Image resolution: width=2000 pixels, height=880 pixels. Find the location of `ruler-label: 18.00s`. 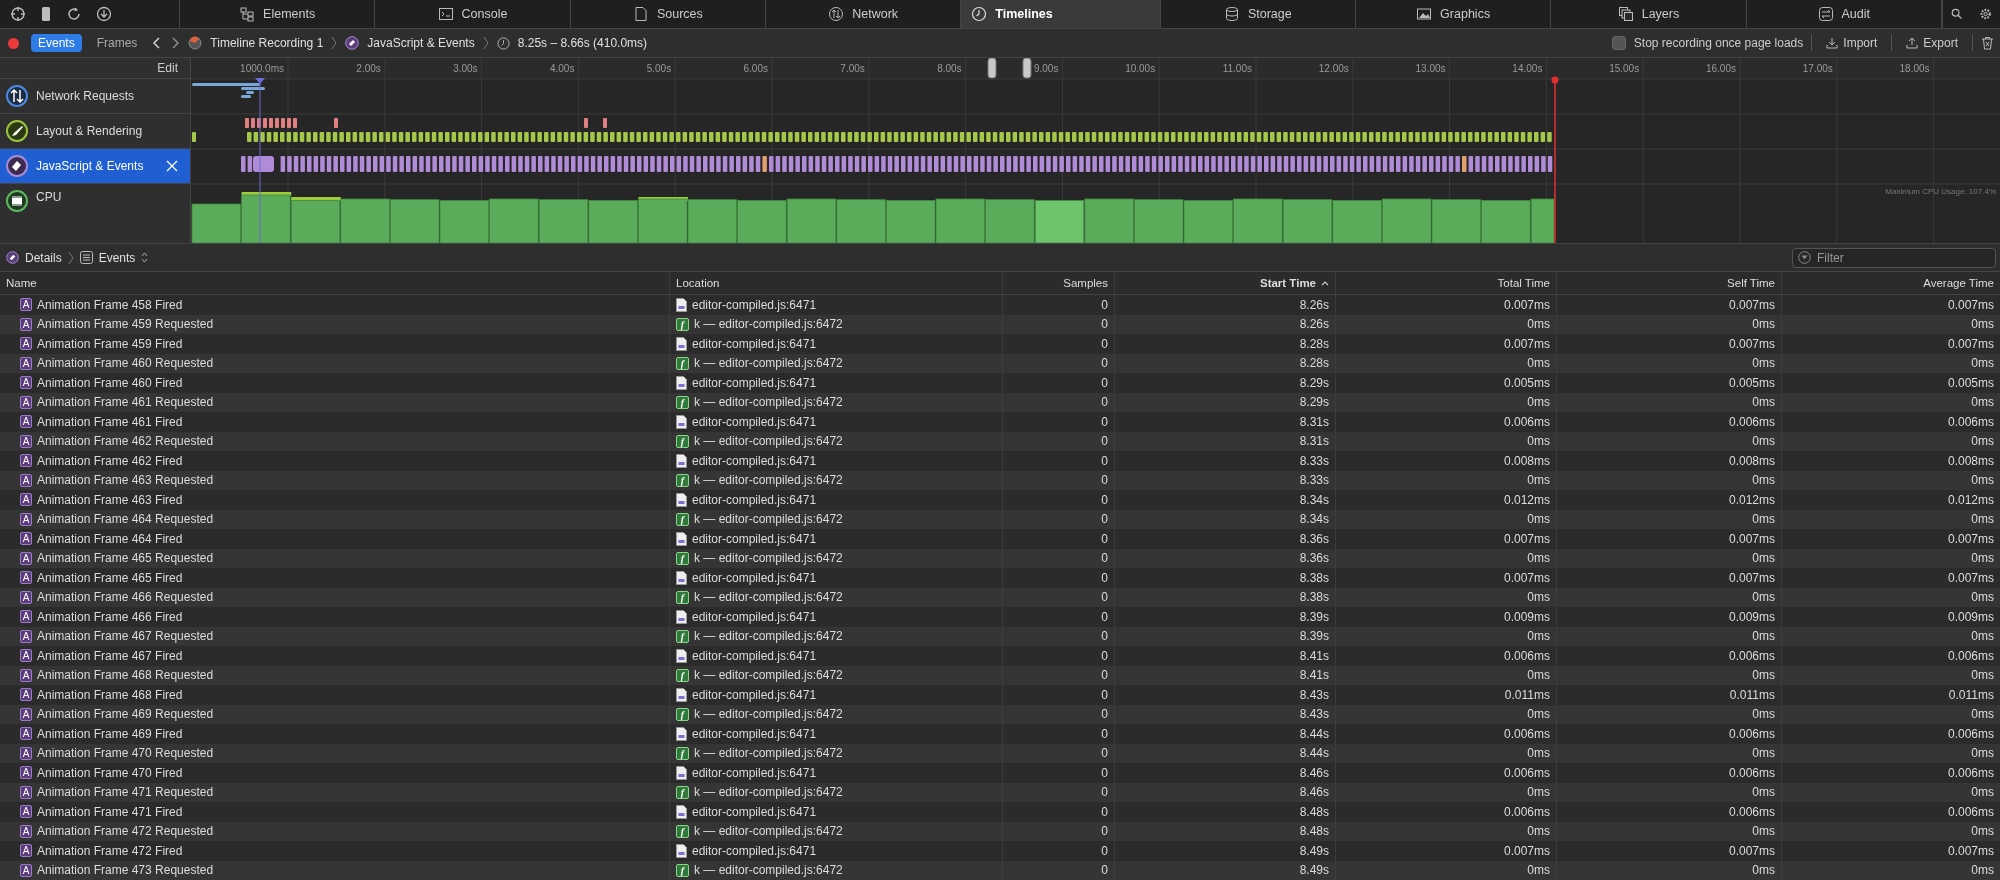

ruler-label: 18.00s is located at coordinates (1914, 68).